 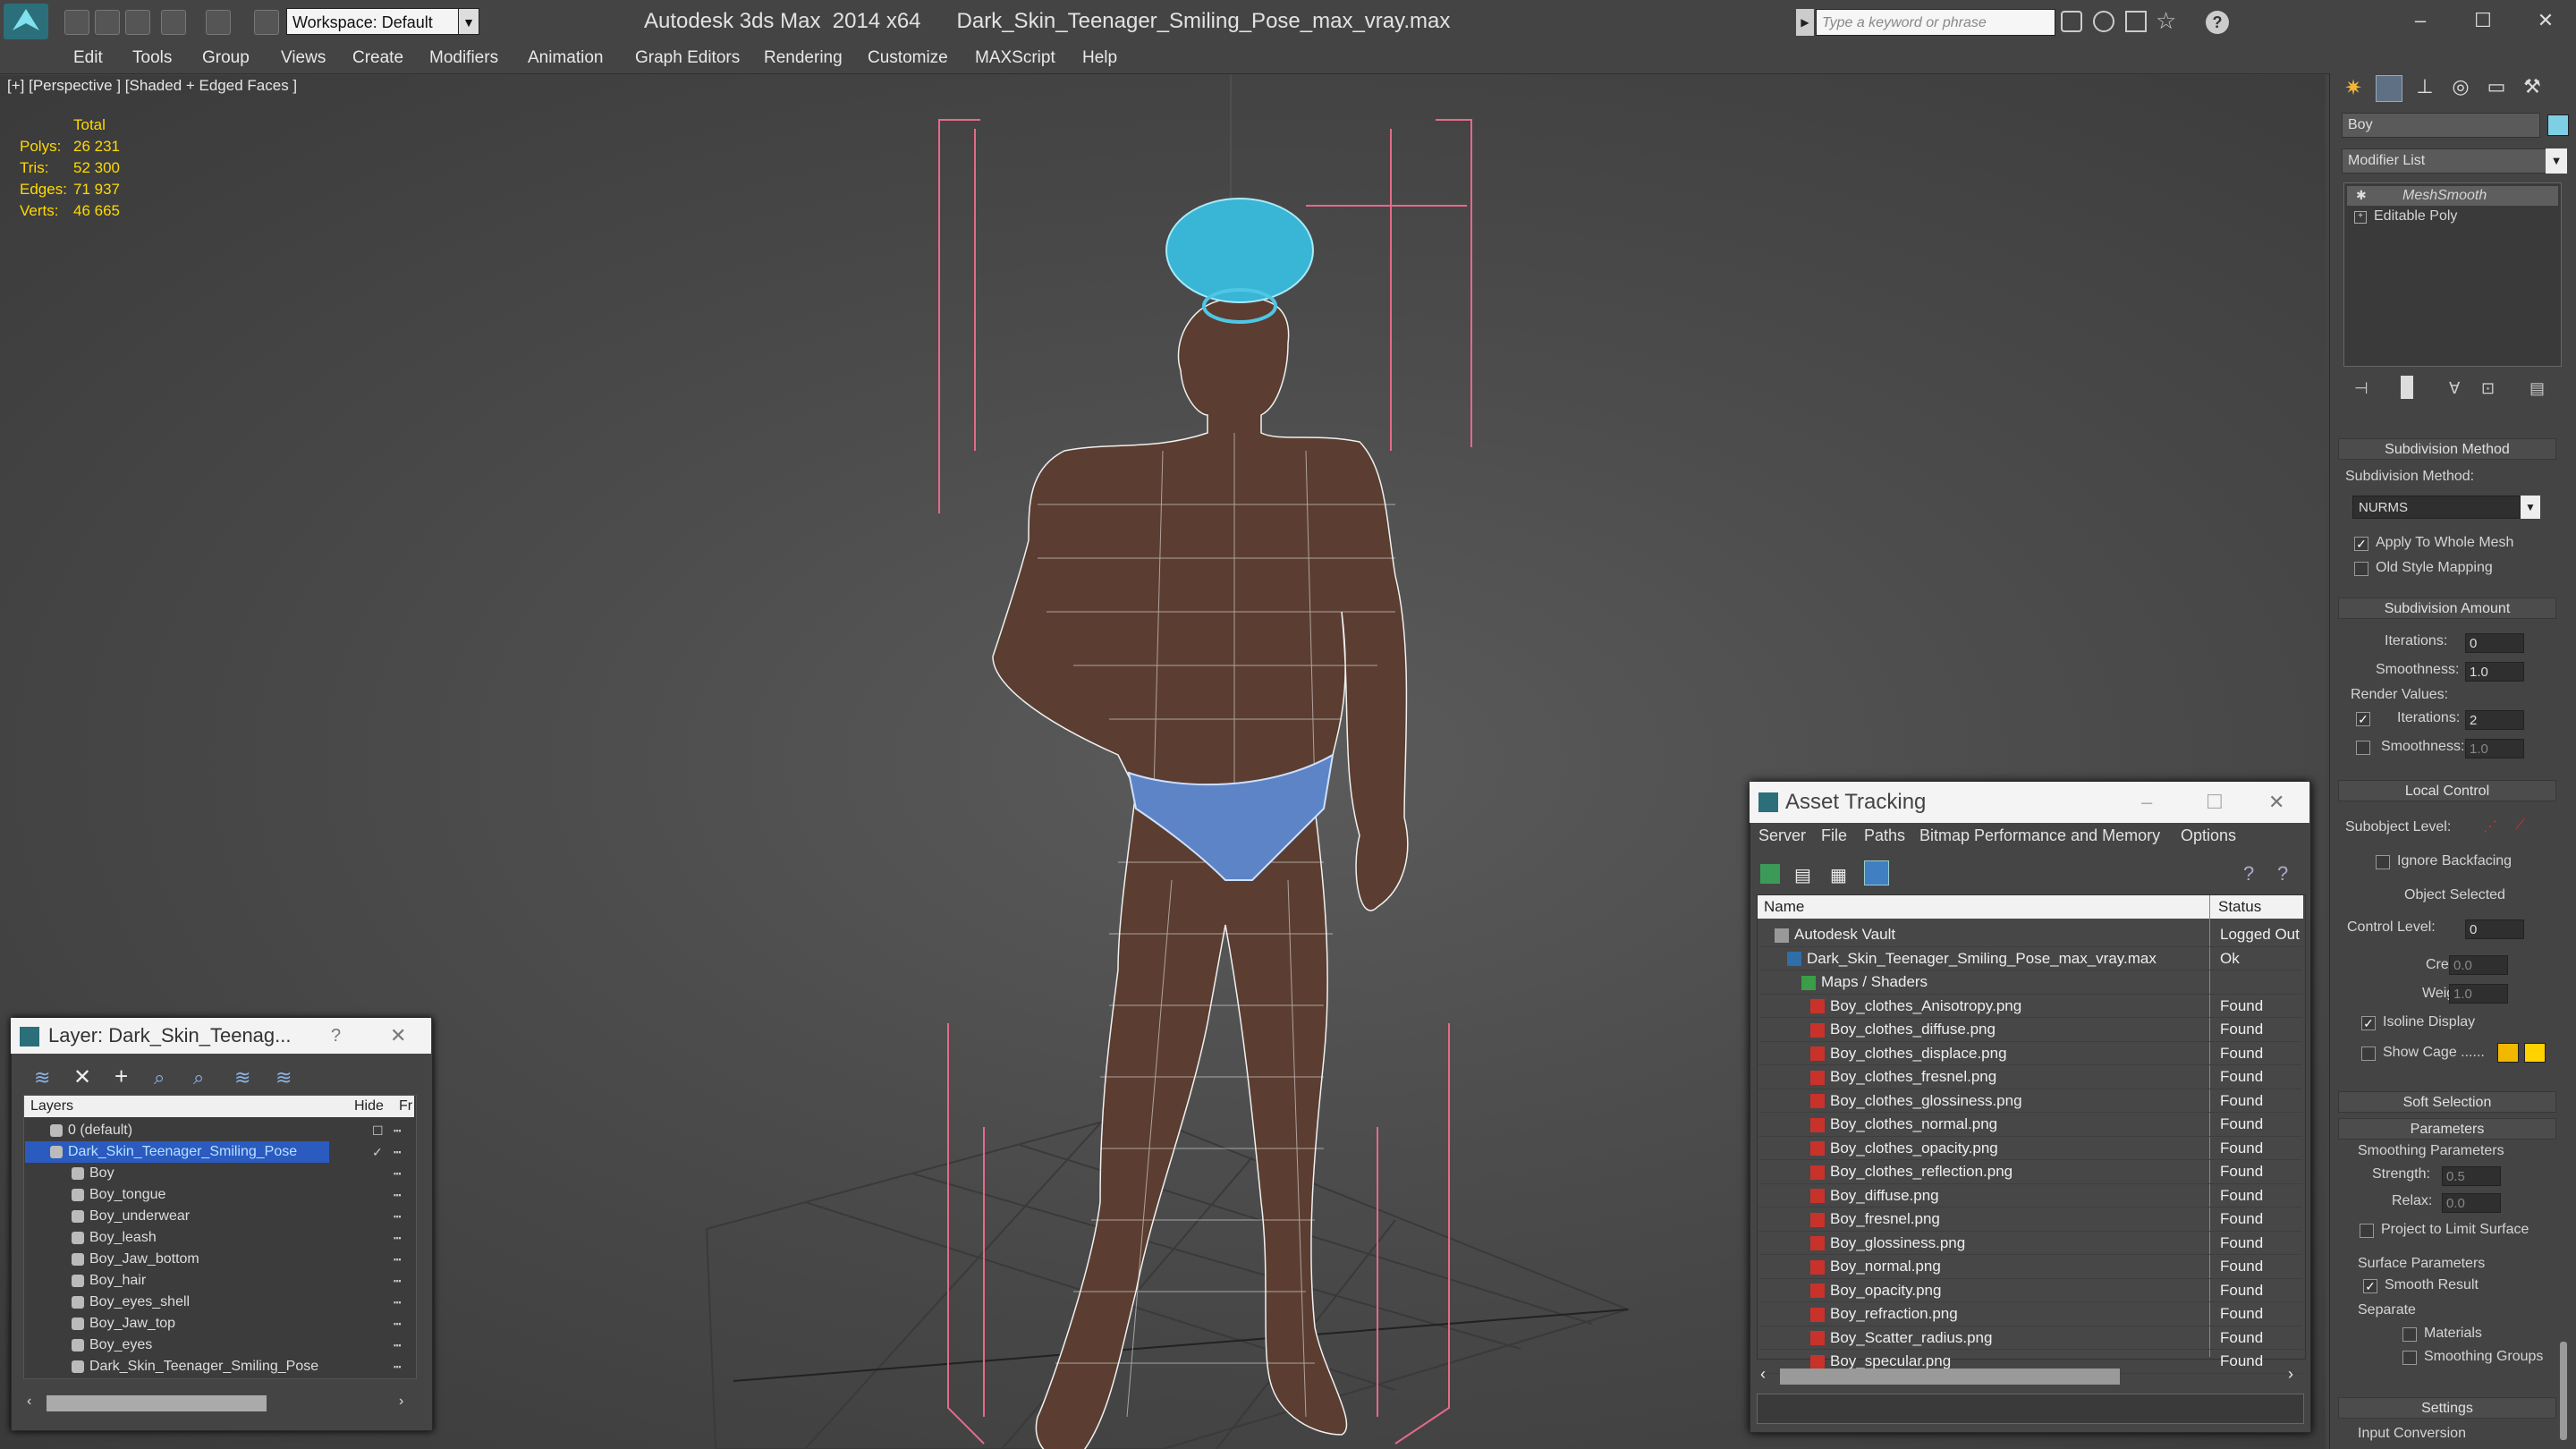 What do you see at coordinates (1770, 874) in the screenshot?
I see `refresh-icon` at bounding box center [1770, 874].